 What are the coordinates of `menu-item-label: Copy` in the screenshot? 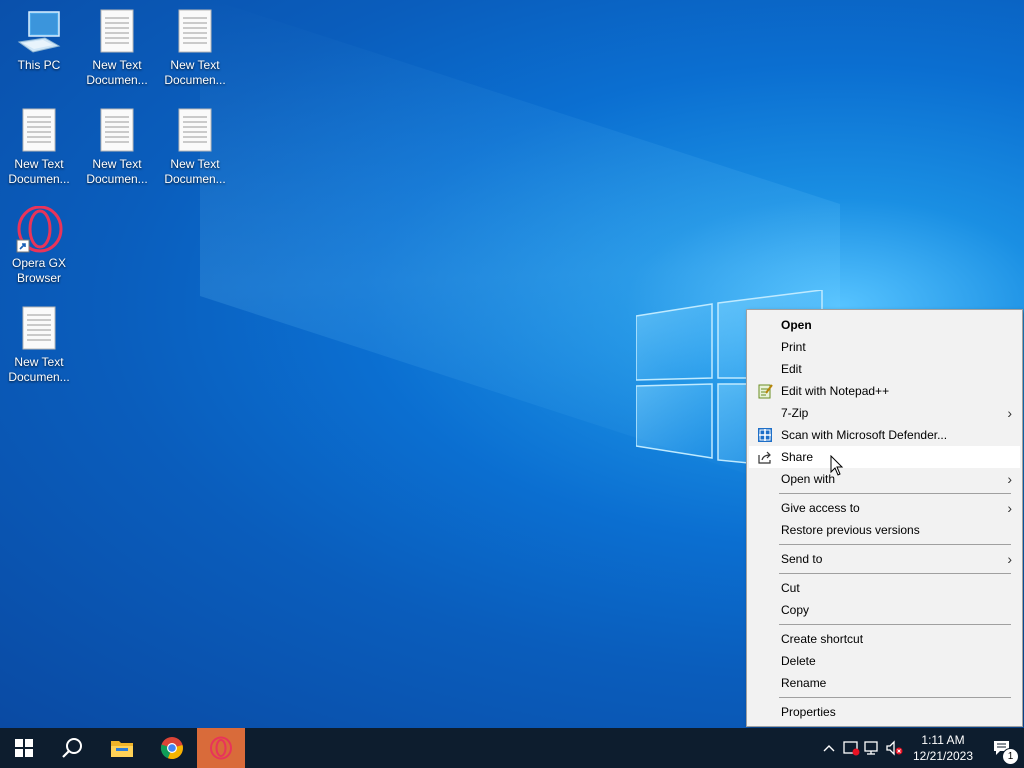 It's located at (795, 610).